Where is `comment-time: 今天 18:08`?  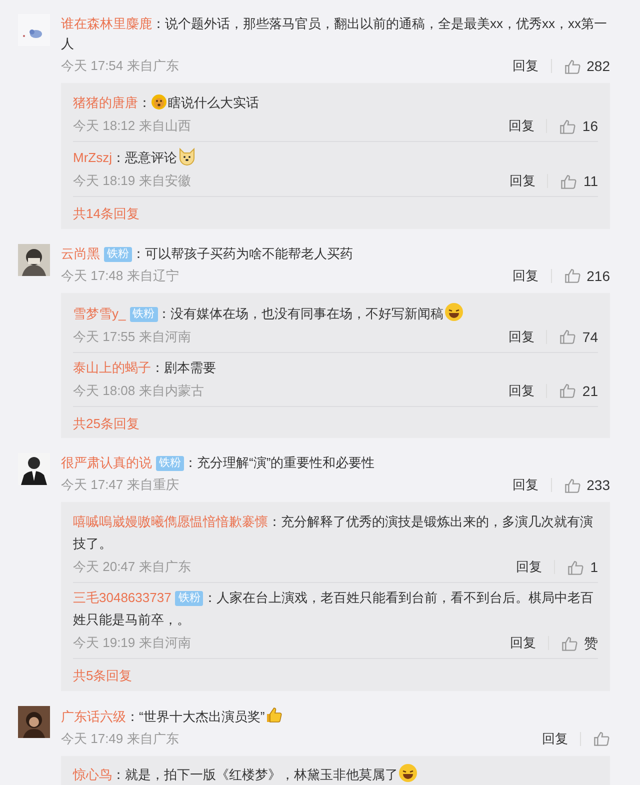 comment-time: 今天 18:08 is located at coordinates (104, 391).